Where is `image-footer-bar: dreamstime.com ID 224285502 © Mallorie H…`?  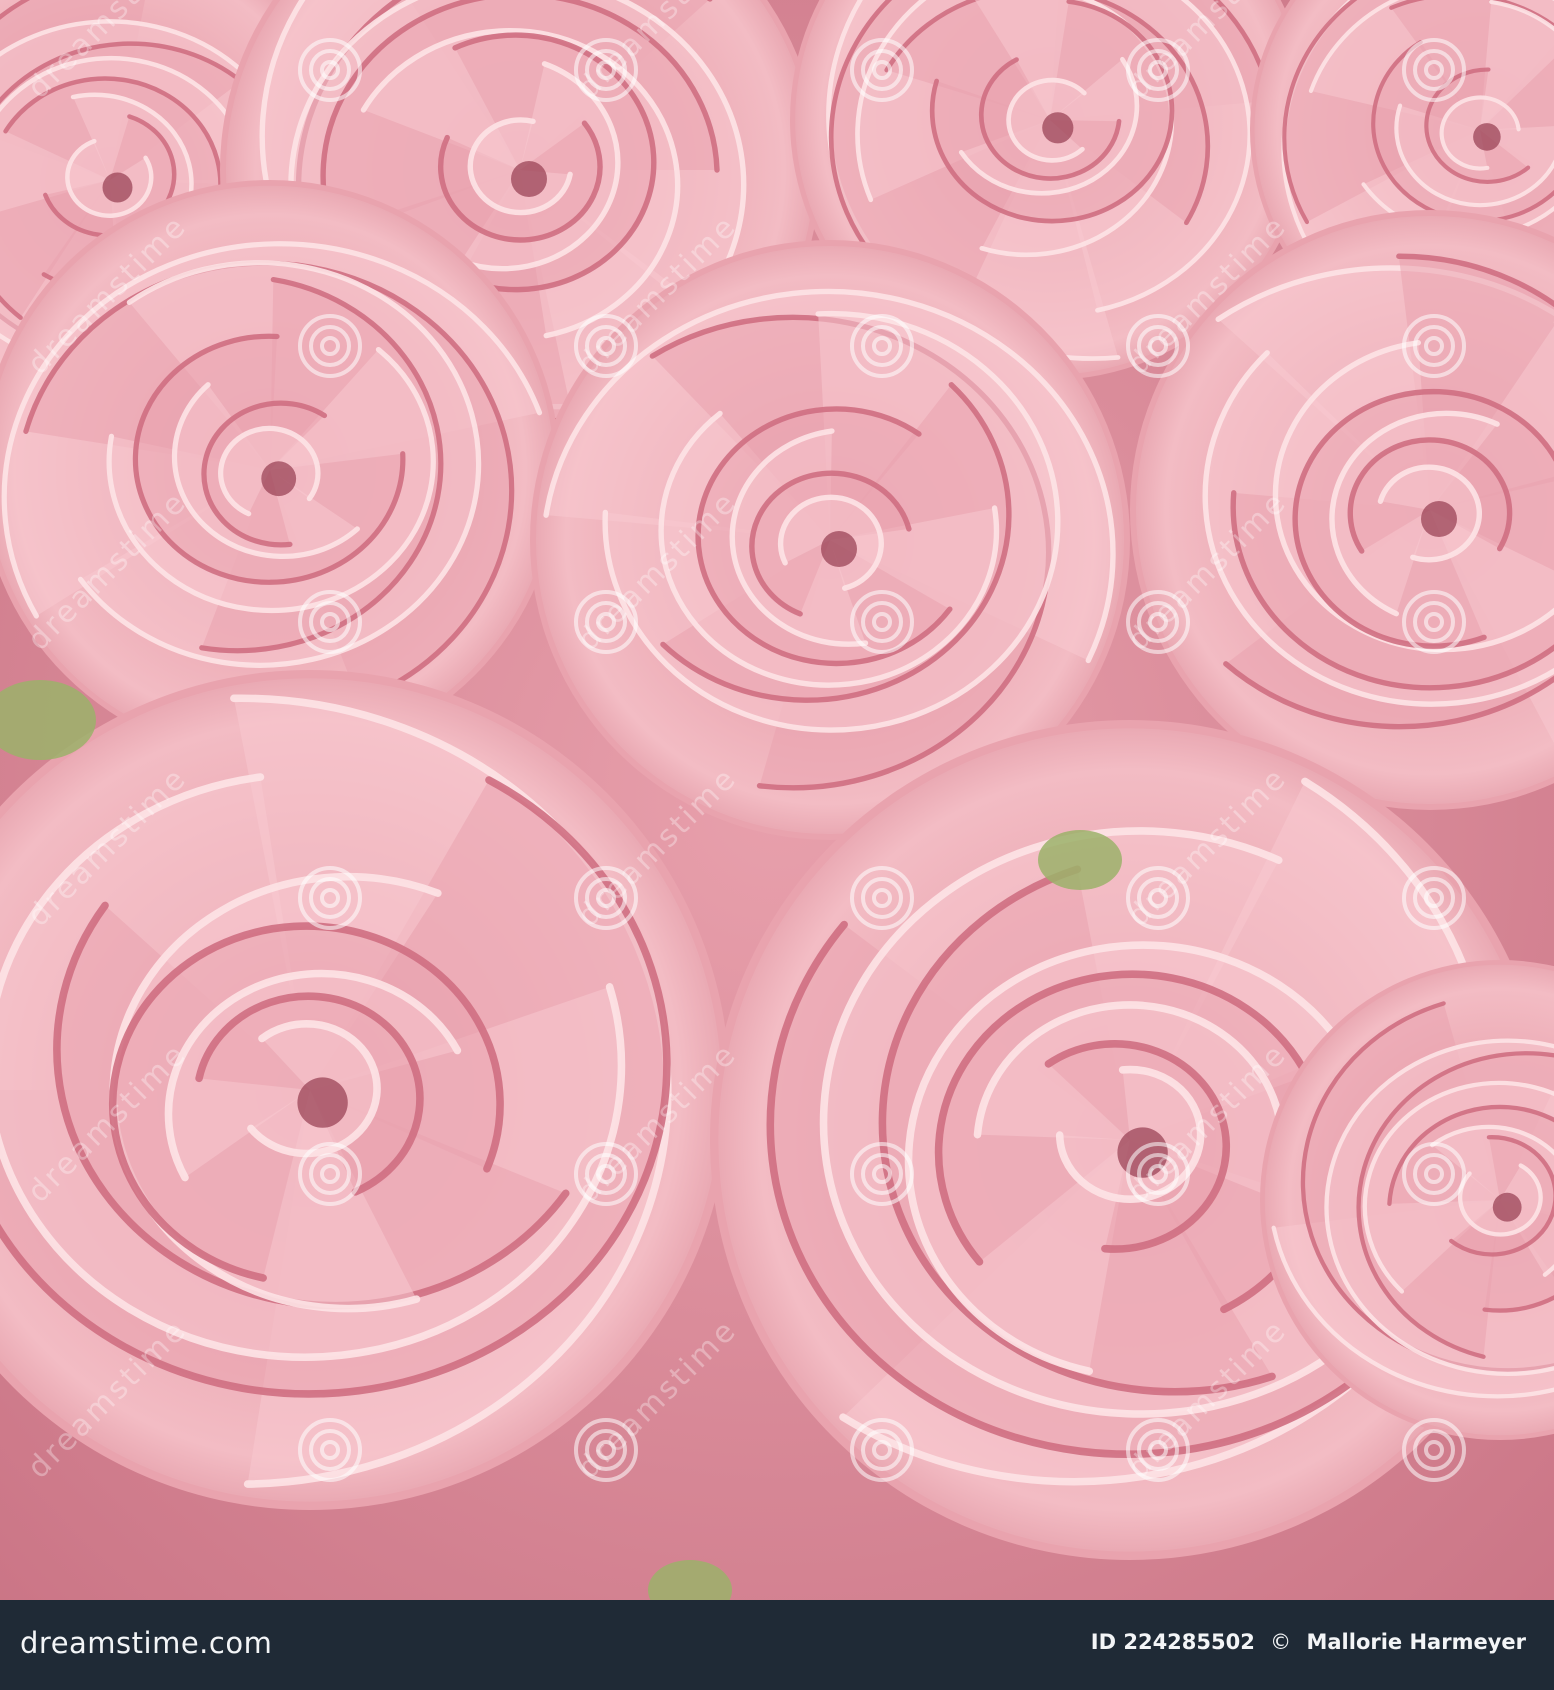 image-footer-bar: dreamstime.com ID 224285502 © Mallorie H… is located at coordinates (777, 1645).